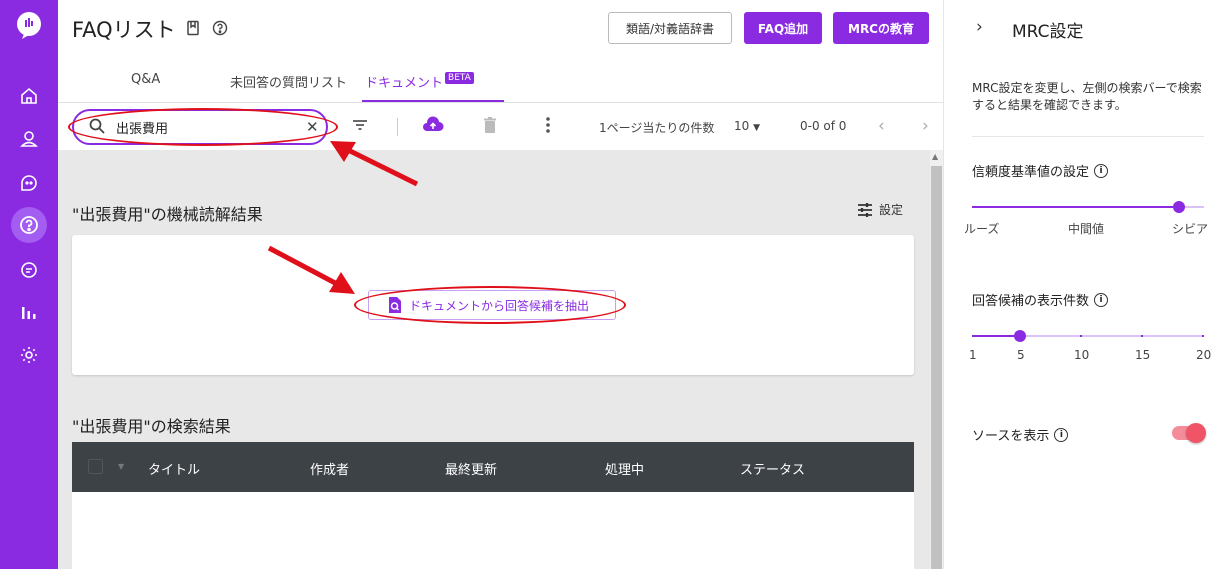 The height and width of the screenshot is (569, 1227). I want to click on scroll-thumb, so click(936, 367).